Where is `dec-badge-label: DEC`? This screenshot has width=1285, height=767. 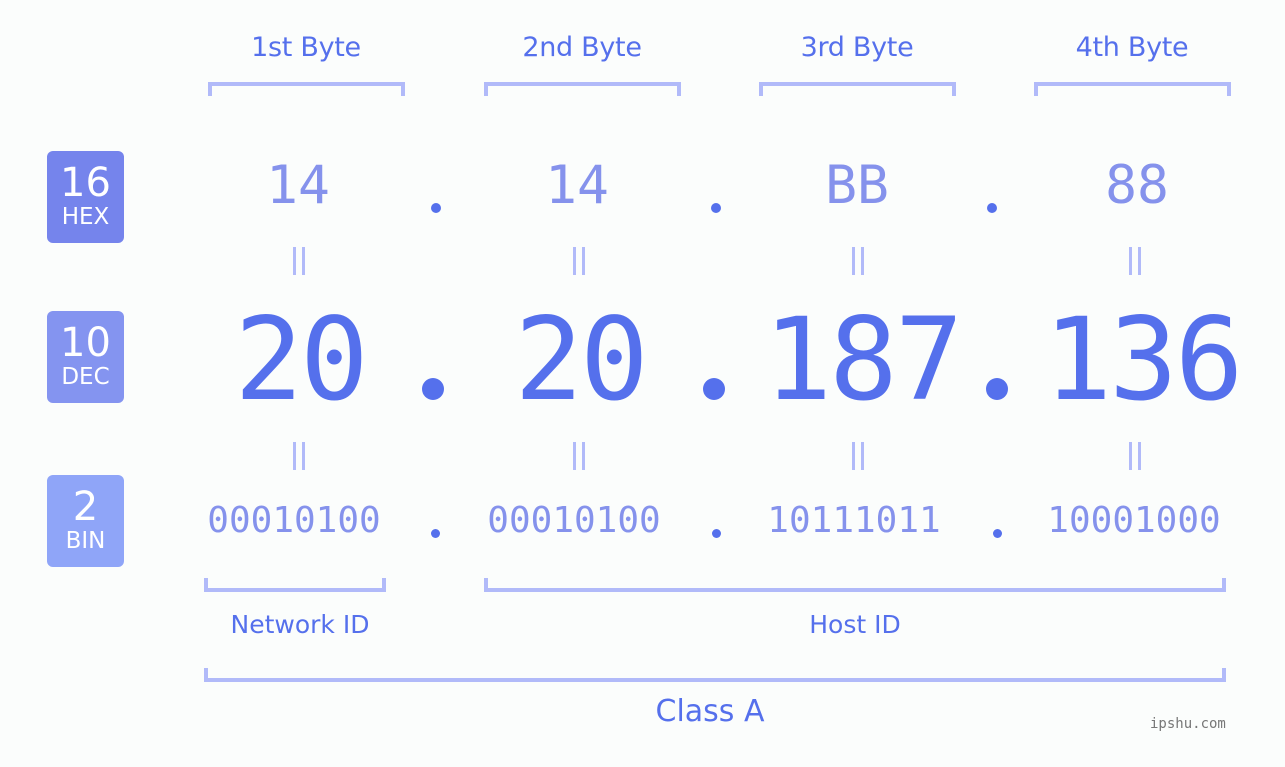 dec-badge-label: DEC is located at coordinates (85, 377).